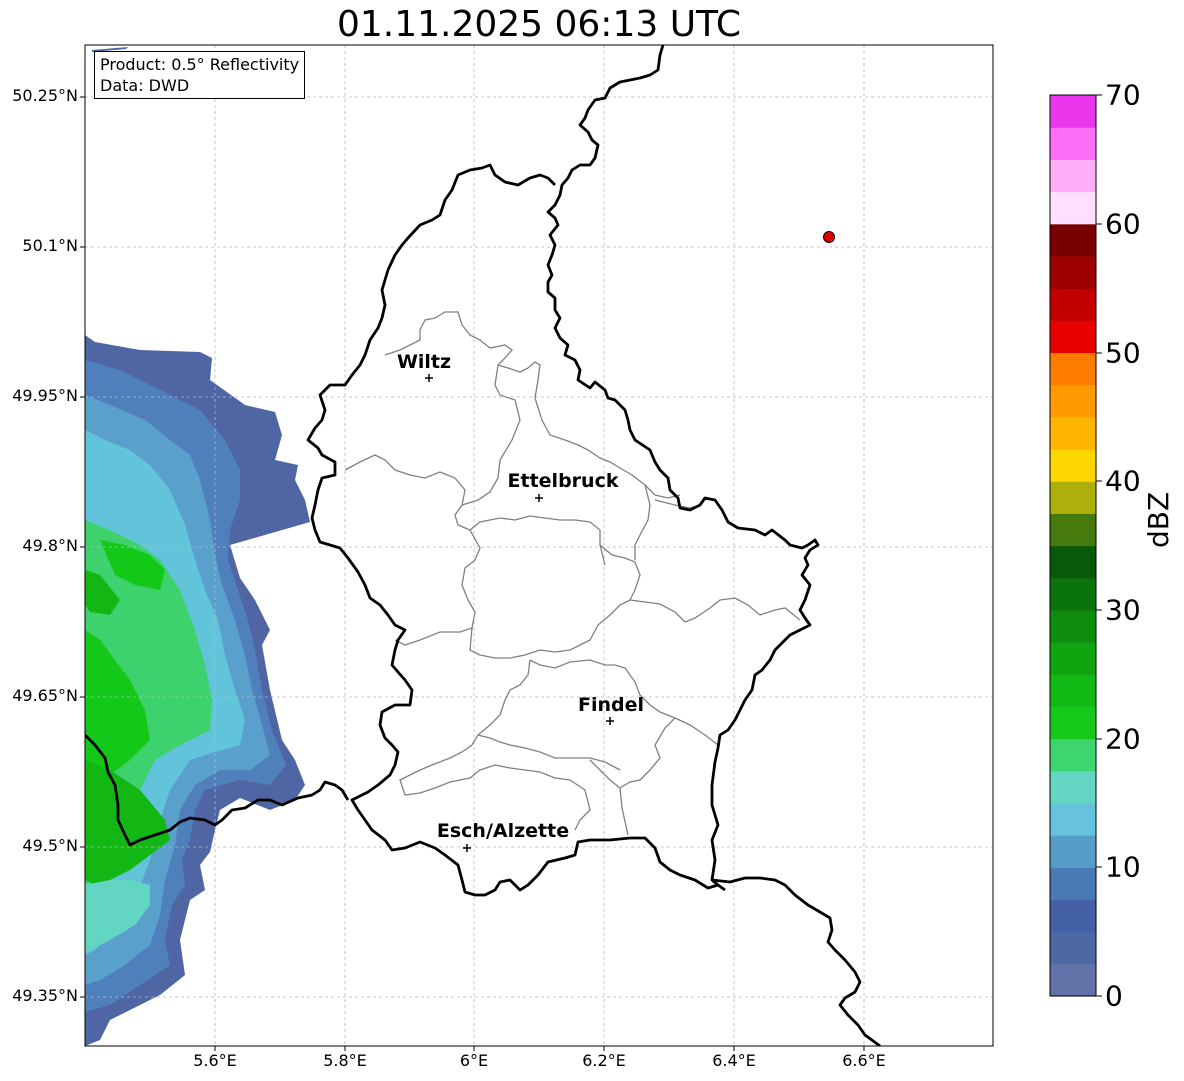 The height and width of the screenshot is (1081, 1184). What do you see at coordinates (1123, 867) in the screenshot?
I see `colorbar-tick-label: 10` at bounding box center [1123, 867].